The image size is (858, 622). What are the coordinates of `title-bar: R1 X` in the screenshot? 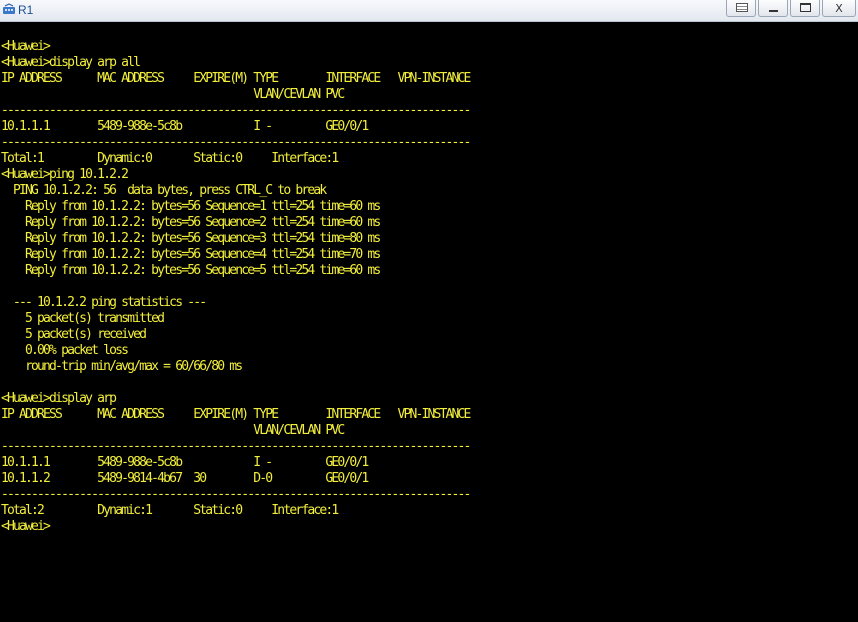 It's located at (429, 11).